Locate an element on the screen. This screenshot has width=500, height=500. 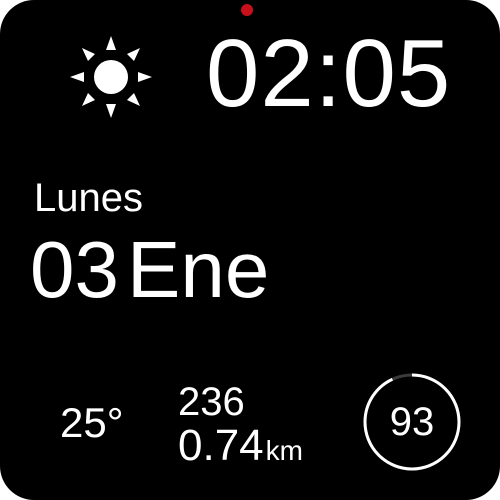
distance-unit: km is located at coordinates (284, 450).